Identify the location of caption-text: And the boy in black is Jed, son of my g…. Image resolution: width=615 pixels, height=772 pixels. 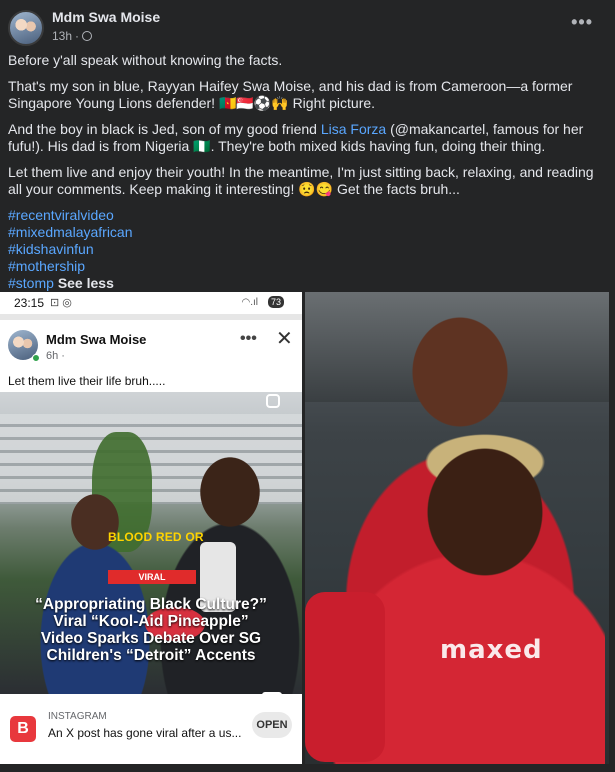
(164, 129).